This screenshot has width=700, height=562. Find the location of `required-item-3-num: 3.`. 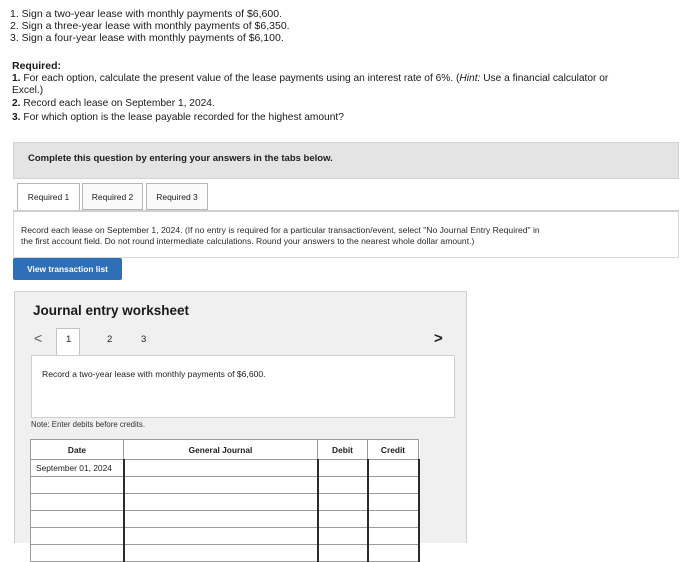

required-item-3-num: 3. is located at coordinates (16, 117).